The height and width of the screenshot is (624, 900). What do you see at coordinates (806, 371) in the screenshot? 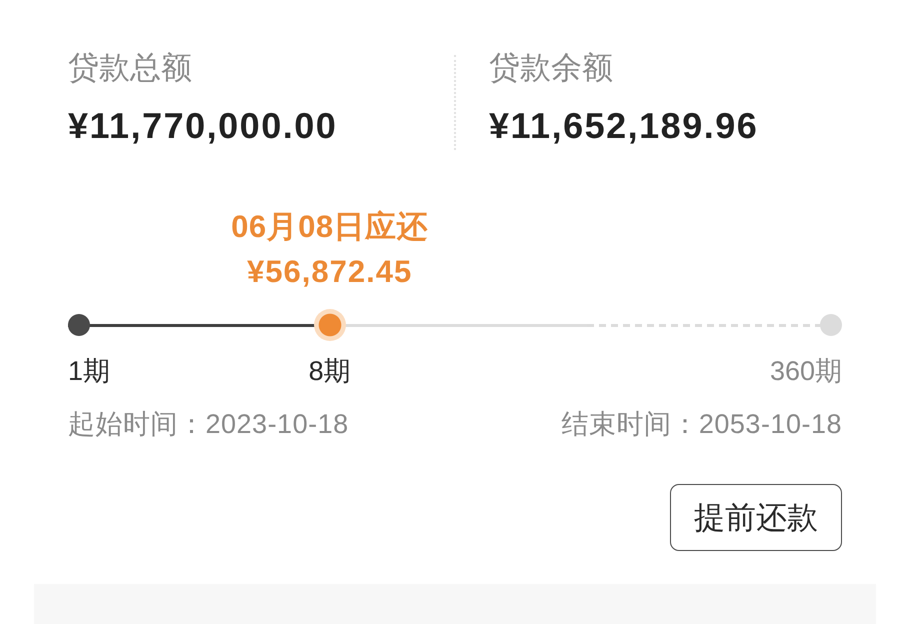
I see `period-label: 360期` at bounding box center [806, 371].